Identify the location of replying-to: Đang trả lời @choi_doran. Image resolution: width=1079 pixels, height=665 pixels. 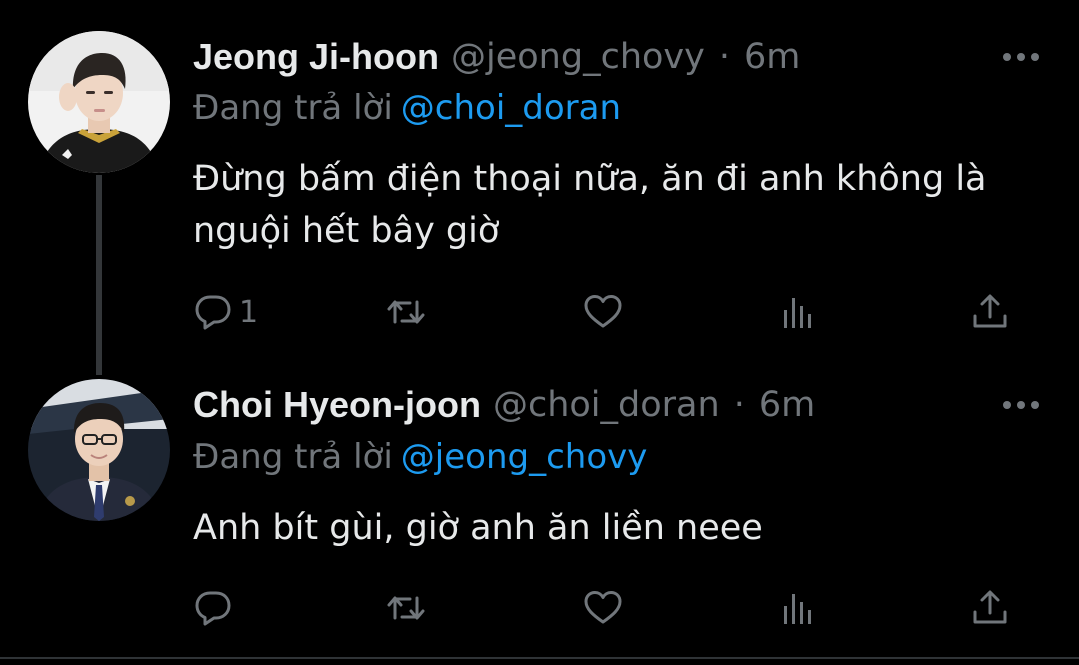
(407, 110).